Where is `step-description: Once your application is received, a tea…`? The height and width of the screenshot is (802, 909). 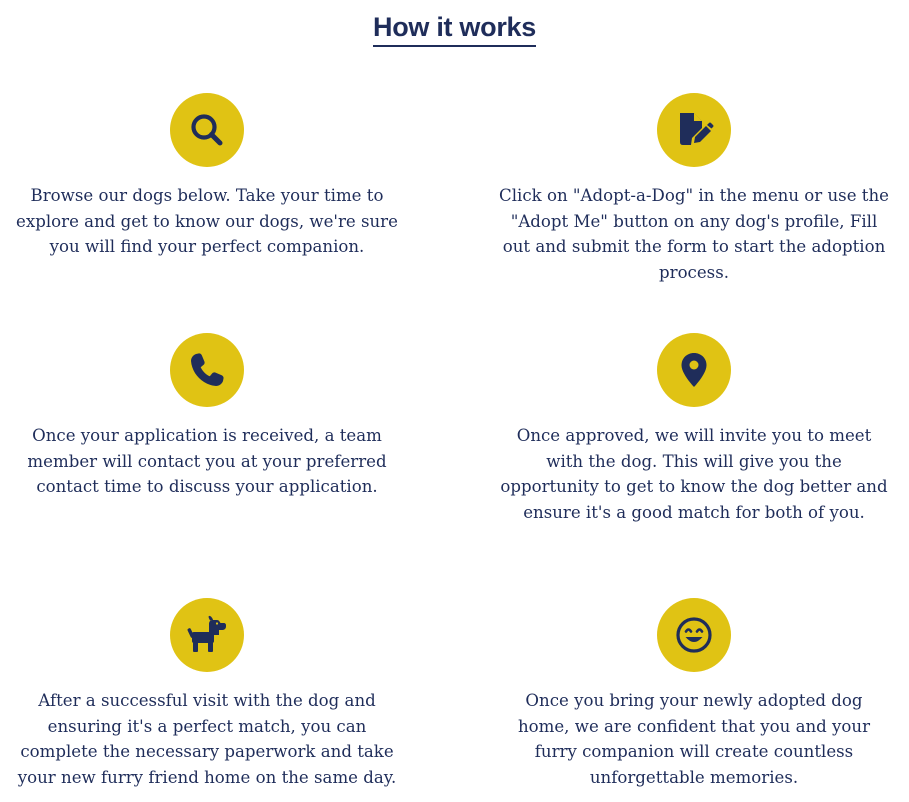 step-description: Once your application is received, a tea… is located at coordinates (207, 461).